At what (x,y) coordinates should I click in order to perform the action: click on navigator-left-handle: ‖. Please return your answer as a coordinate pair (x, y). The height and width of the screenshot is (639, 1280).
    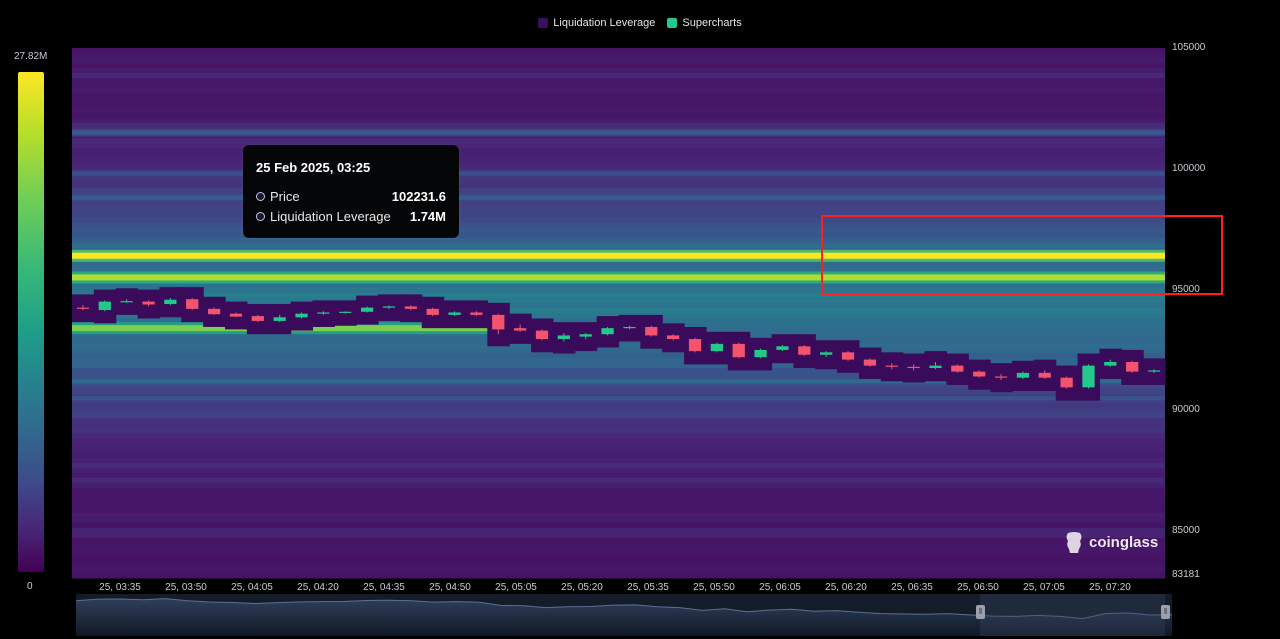
    Looking at the image, I should click on (980, 612).